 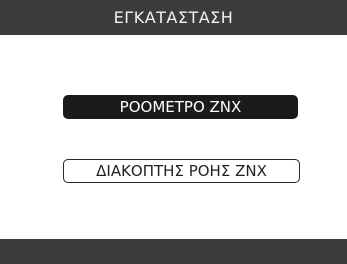 I want to click on menu-item-flowmeter-znx: ΡΟΟΜΕΤΡΟ ZNX, so click(x=180, y=107).